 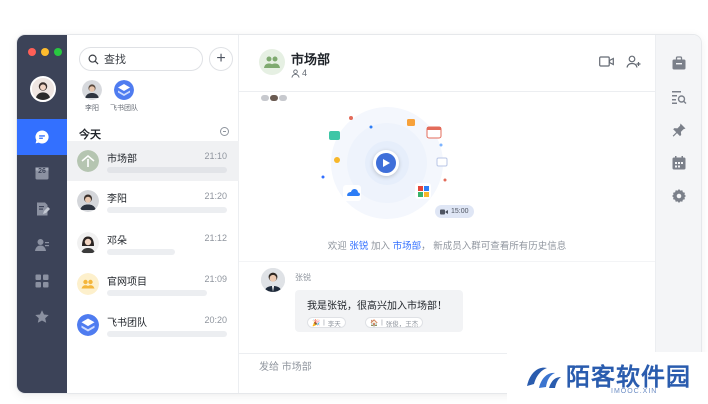 I want to click on member-count: 4, so click(x=299, y=73).